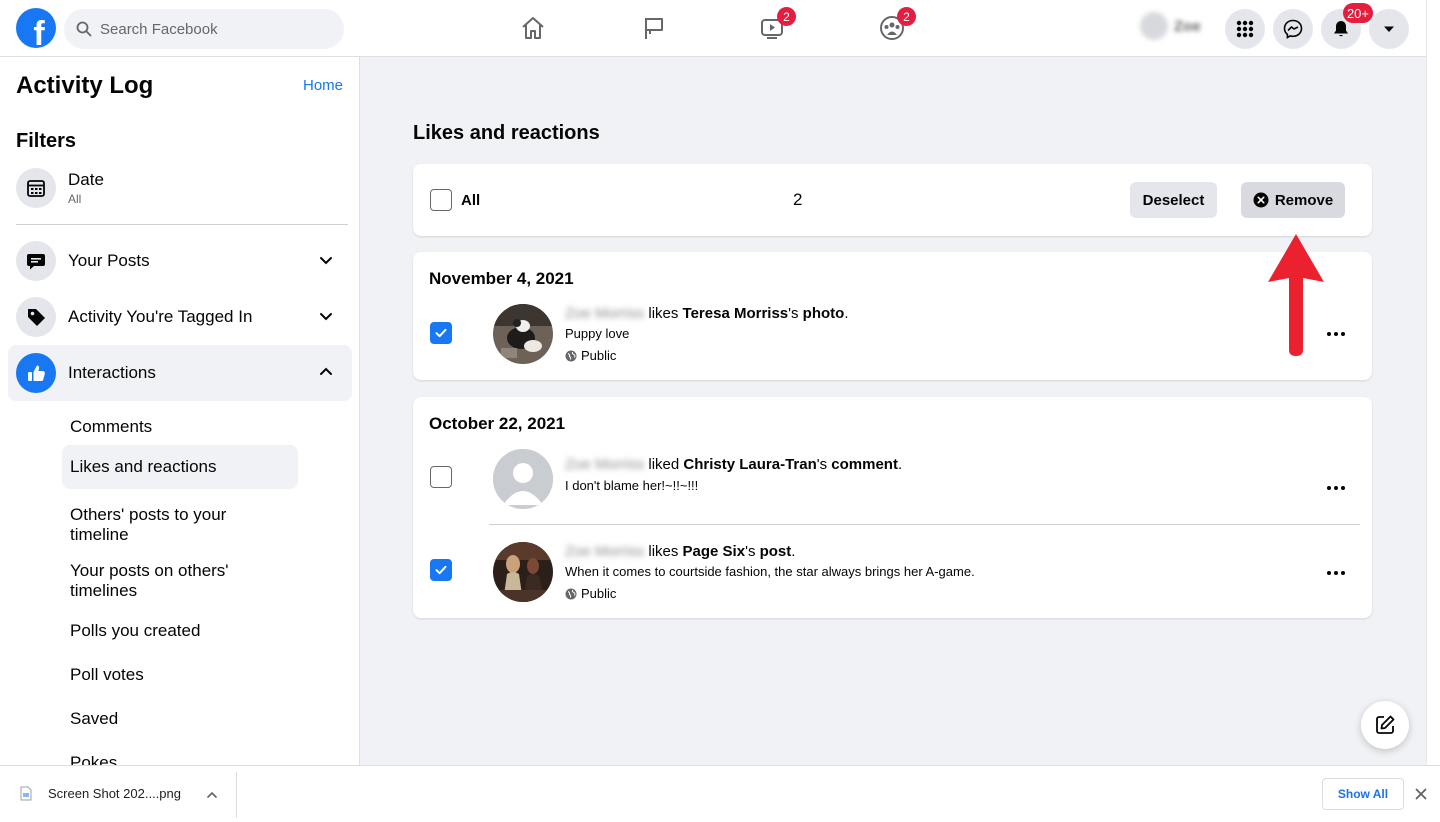 The width and height of the screenshot is (1440, 822). What do you see at coordinates (1170, 26) in the screenshot?
I see `profile-shortcut: Zoe` at bounding box center [1170, 26].